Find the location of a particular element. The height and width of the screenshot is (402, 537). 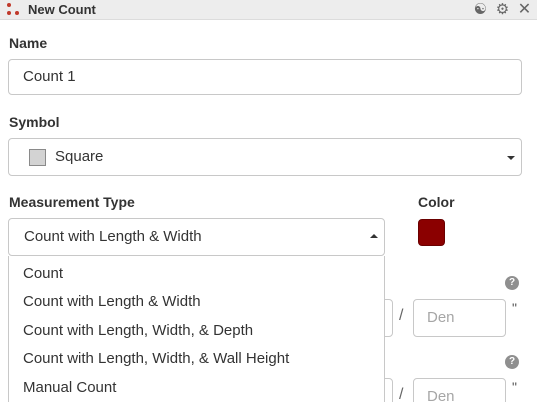

count-icon is located at coordinates (14, 10).